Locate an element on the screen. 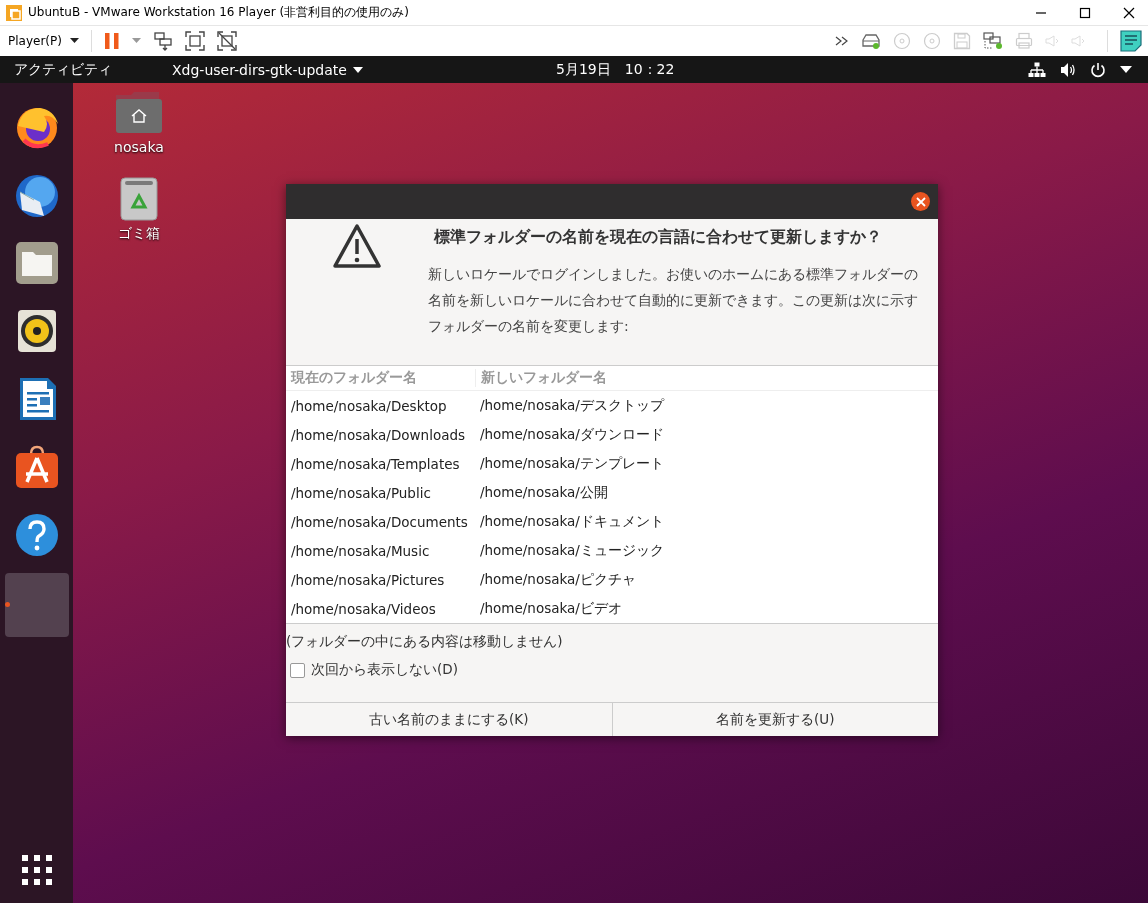 The width and height of the screenshot is (1148, 903). desktop-icon-label: nosaka is located at coordinates (139, 147).